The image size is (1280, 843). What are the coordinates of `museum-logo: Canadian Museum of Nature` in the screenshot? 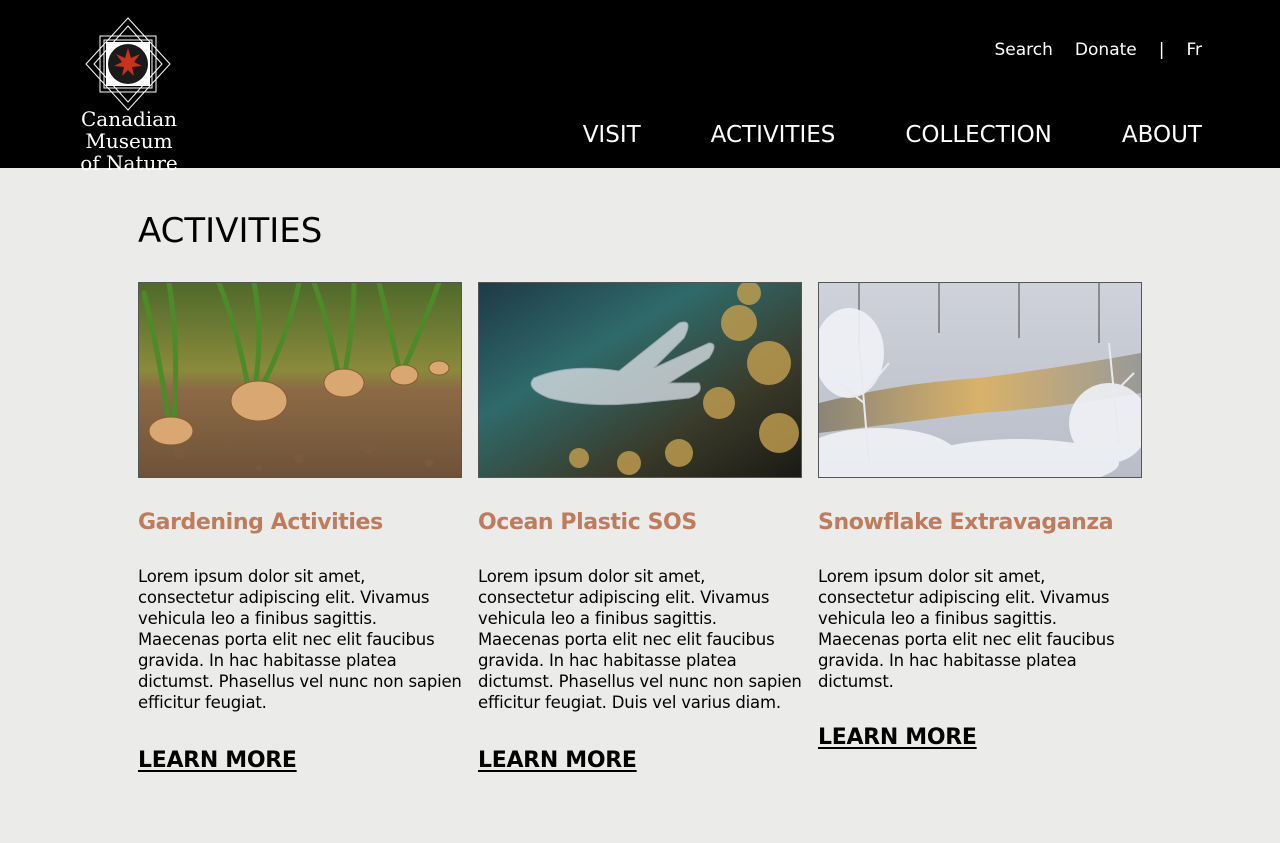 It's located at (129, 95).